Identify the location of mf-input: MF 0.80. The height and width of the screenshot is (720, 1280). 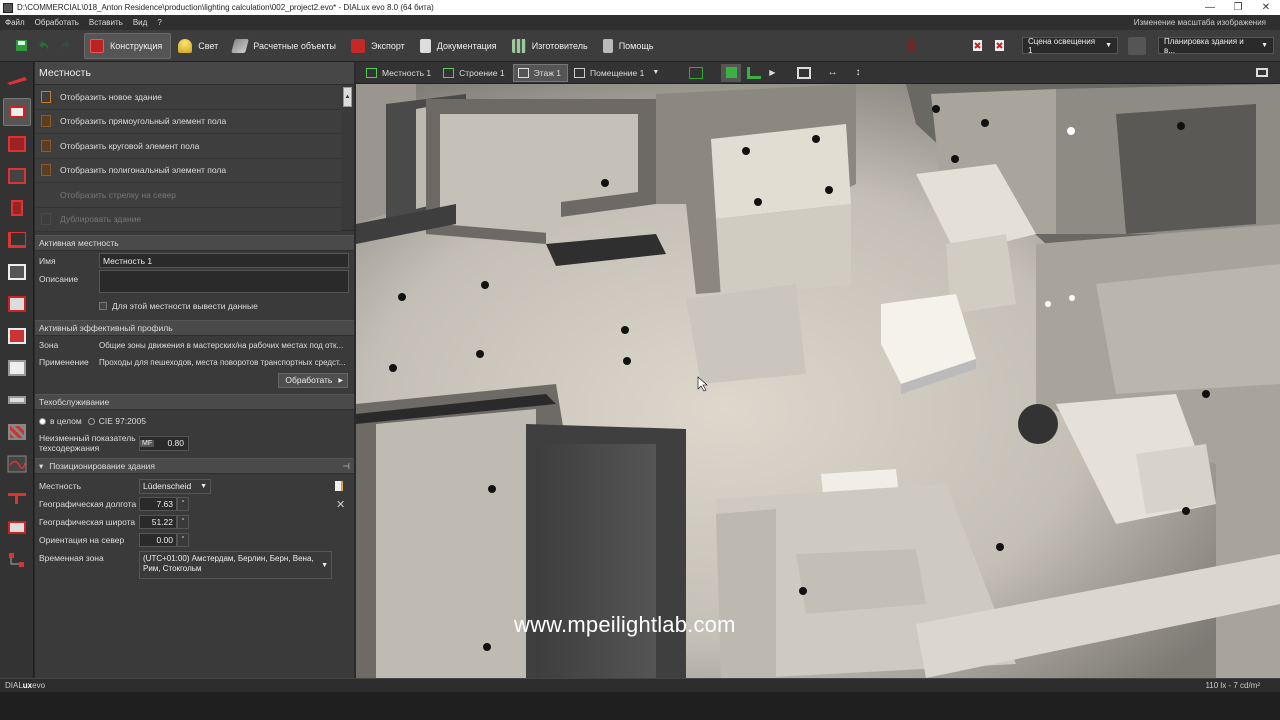
(164, 443).